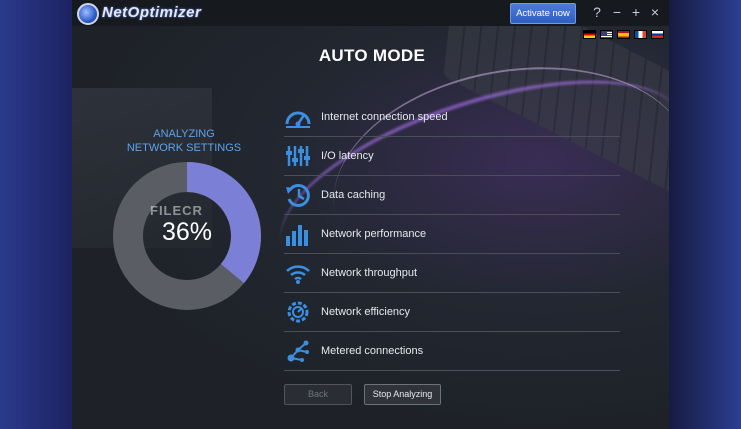  What do you see at coordinates (597, 12) in the screenshot?
I see `help-button: ?` at bounding box center [597, 12].